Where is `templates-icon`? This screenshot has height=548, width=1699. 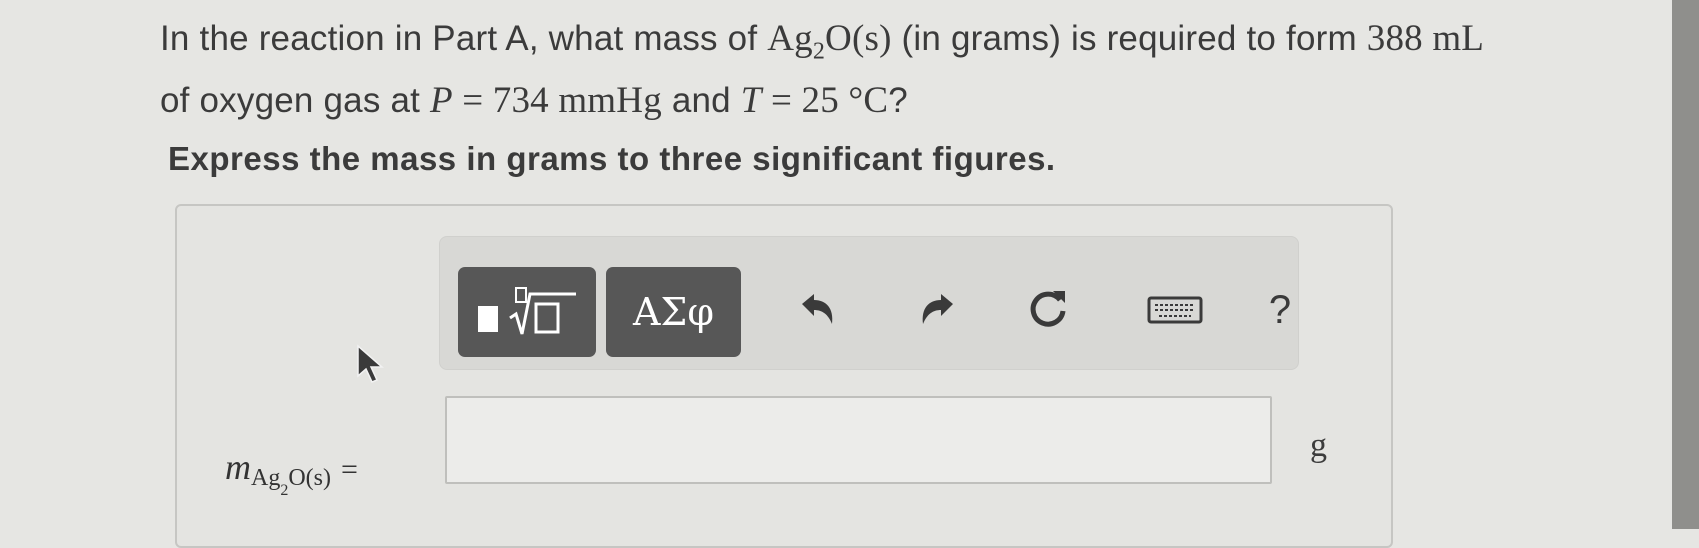 templates-icon is located at coordinates (527, 311).